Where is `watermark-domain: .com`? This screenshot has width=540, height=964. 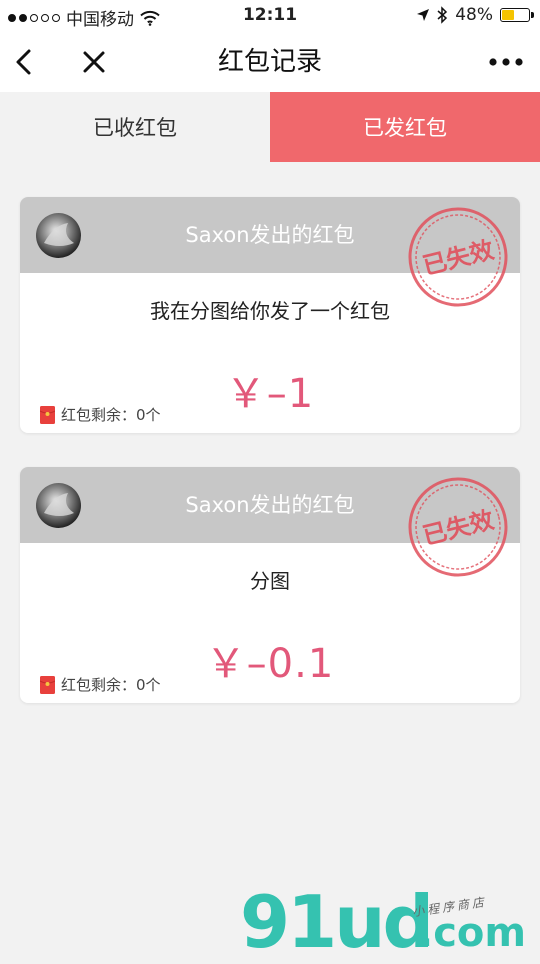
watermark-domain: .com is located at coordinates (472, 933).